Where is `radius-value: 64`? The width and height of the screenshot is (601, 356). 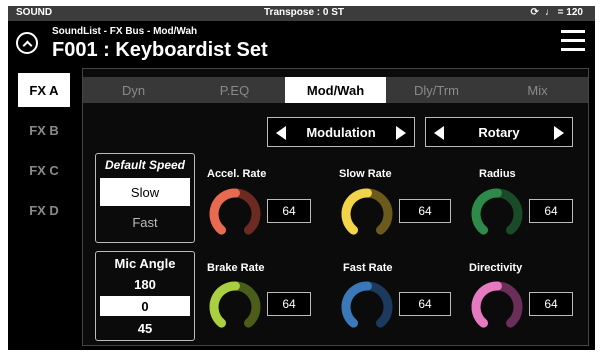
radius-value: 64 is located at coordinates (551, 211).